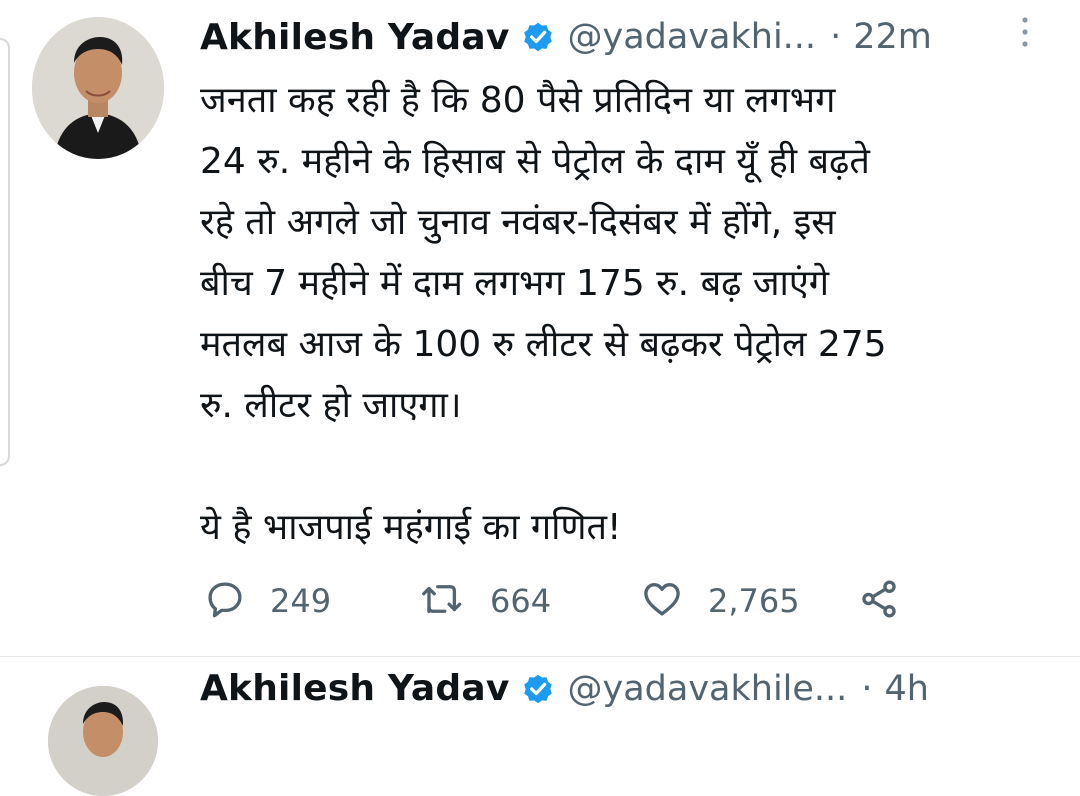 This screenshot has width=1080, height=796. Describe the element at coordinates (103, 741) in the screenshot. I see `next-author-avatar` at that location.